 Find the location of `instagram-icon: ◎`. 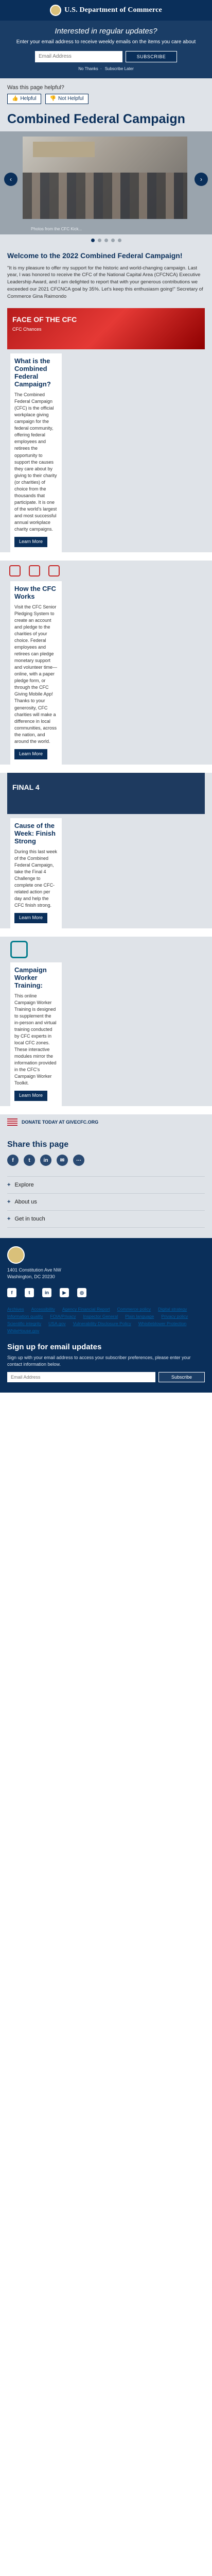

instagram-icon: ◎ is located at coordinates (81, 1293).